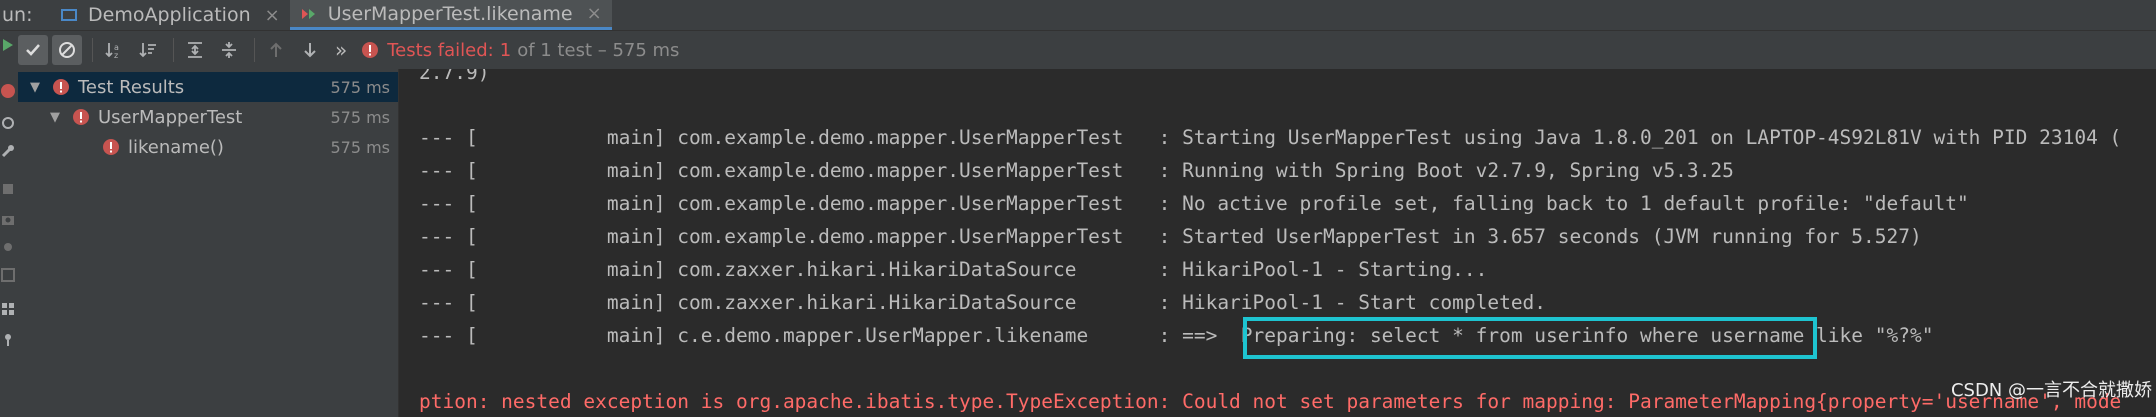  I want to click on sort-alpha-icon: az, so click(112, 51).